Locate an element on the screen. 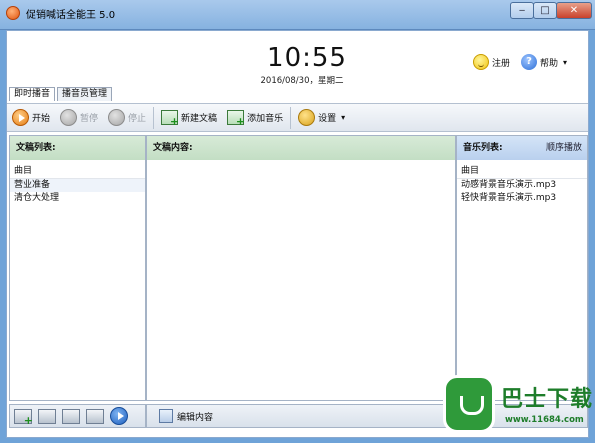 Image resolution: width=595 pixels, height=443 pixels. play-script-icon is located at coordinates (119, 416).